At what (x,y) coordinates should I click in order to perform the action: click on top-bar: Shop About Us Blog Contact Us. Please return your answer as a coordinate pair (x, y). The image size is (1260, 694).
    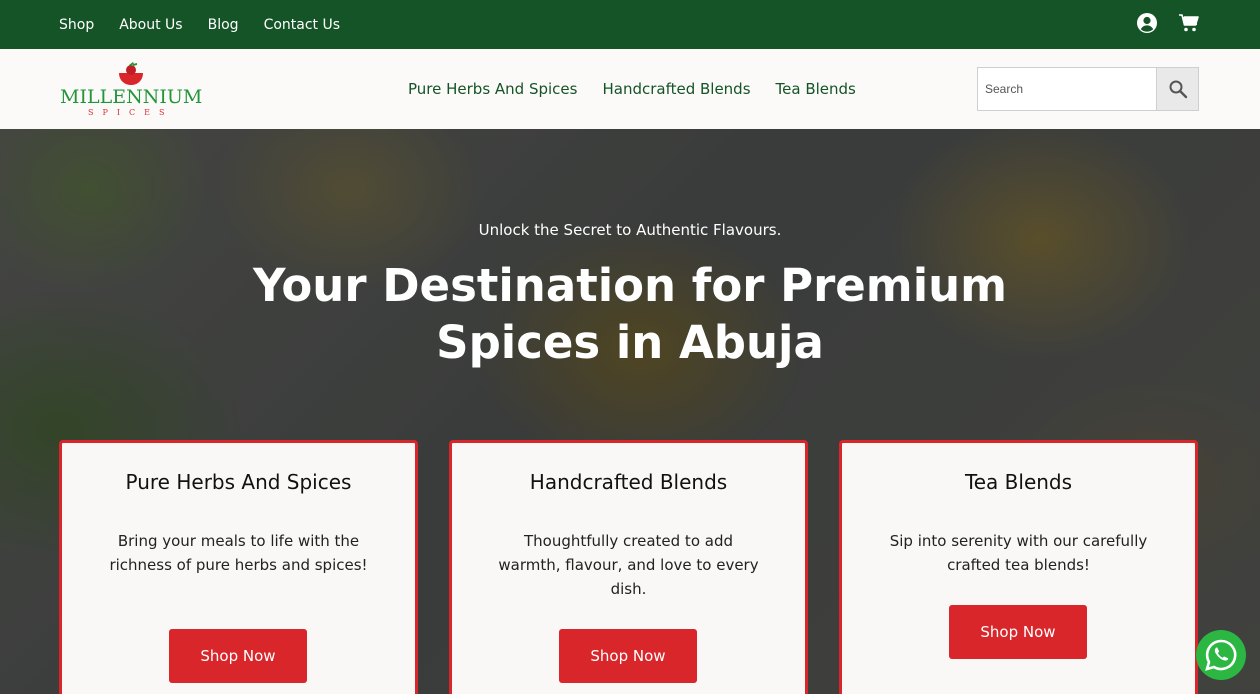
    Looking at the image, I should click on (630, 24).